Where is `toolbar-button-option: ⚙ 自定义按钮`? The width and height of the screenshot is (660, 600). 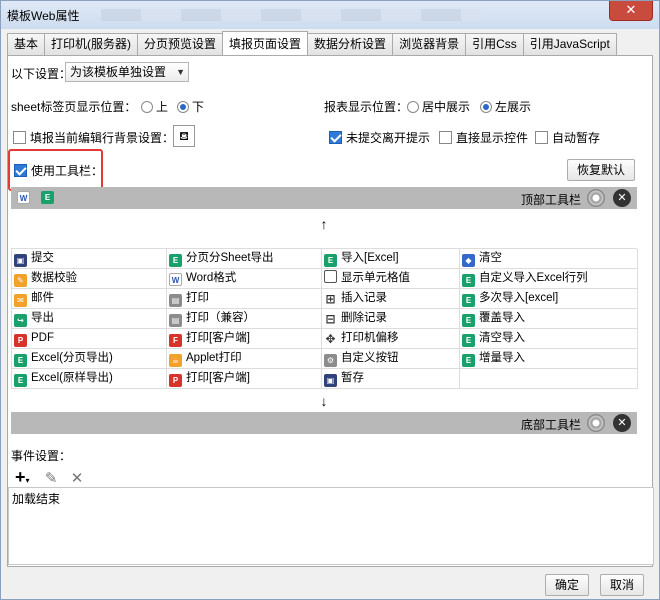
toolbar-button-option: ⚙ 自定义按钮 is located at coordinates (391, 359).